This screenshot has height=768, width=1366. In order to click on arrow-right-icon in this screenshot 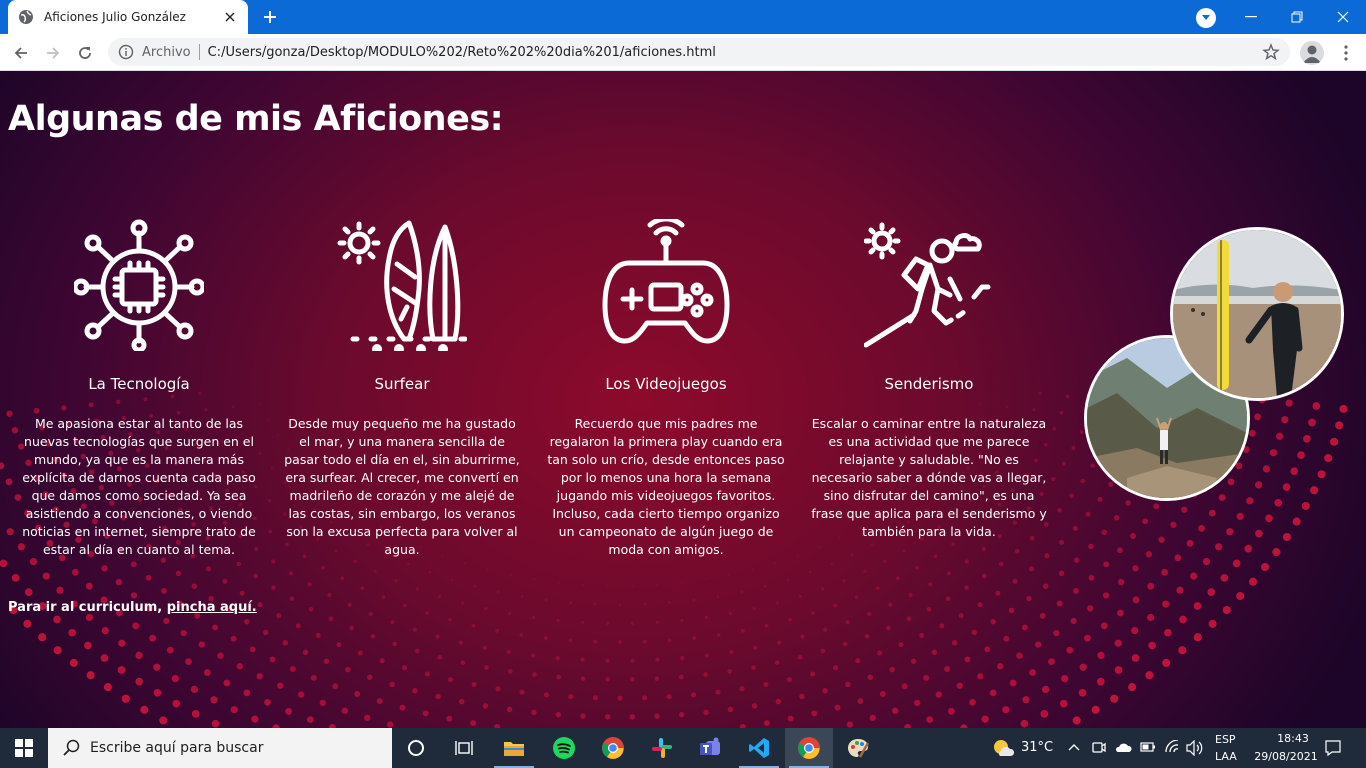, I will do `click(53, 53)`.